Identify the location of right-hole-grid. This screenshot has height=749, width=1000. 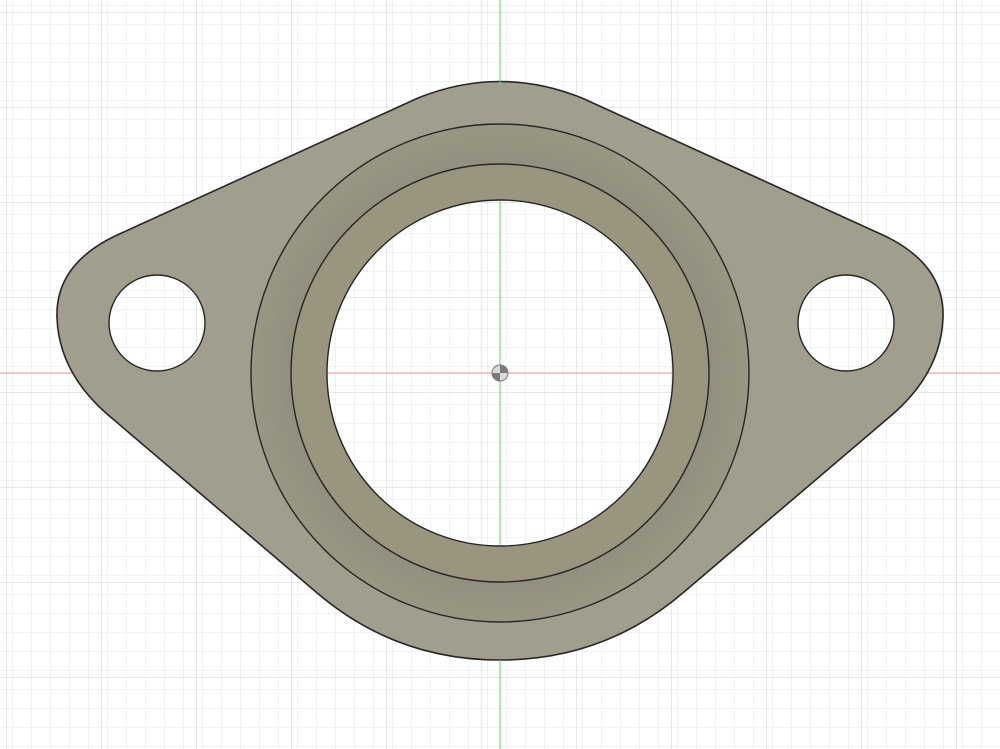
(846, 323).